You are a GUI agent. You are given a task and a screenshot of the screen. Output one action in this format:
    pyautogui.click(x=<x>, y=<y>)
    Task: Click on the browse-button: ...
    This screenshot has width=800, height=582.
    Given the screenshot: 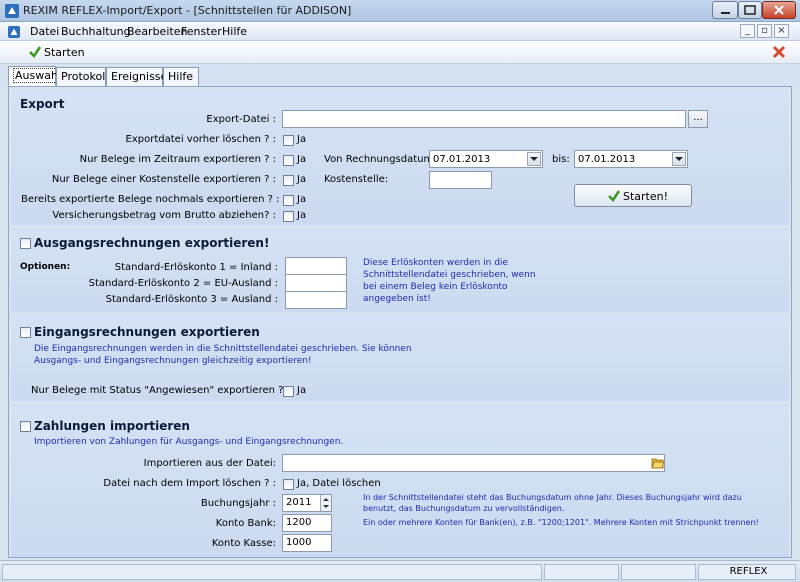 What is the action you would take?
    pyautogui.click(x=698, y=119)
    